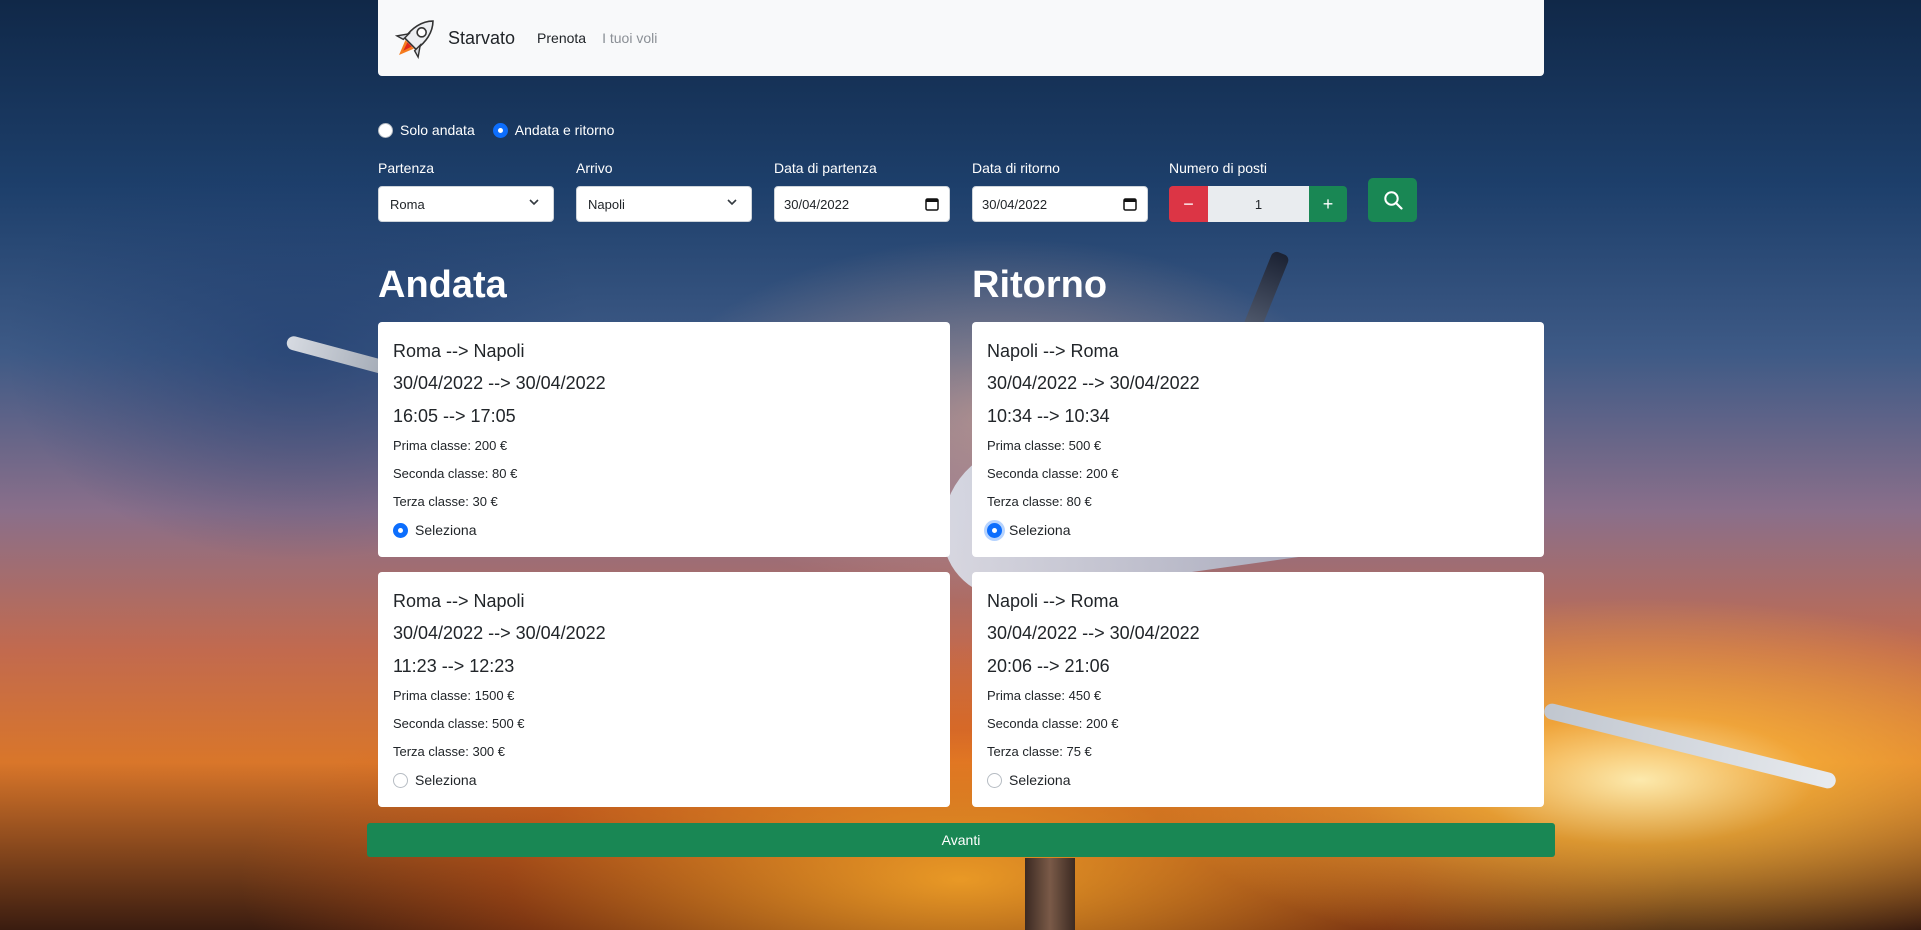  Describe the element at coordinates (459, 723) in the screenshot. I see `second-class-price: Seconda classe: 500 €` at that location.